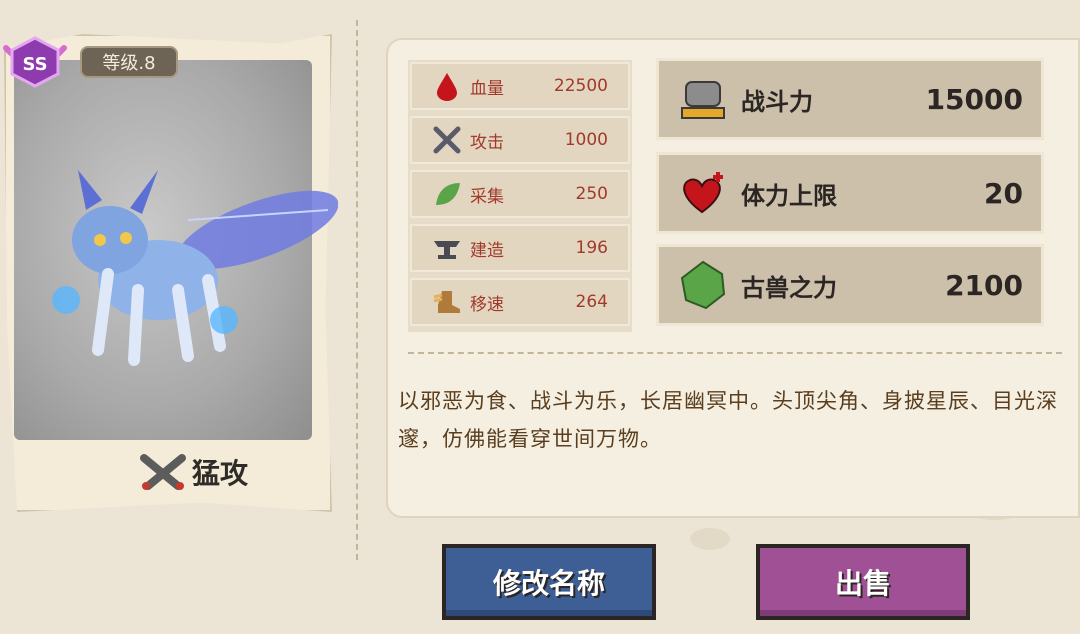 The height and width of the screenshot is (634, 1080). Describe the element at coordinates (703, 99) in the screenshot. I see `fist-icon` at that location.